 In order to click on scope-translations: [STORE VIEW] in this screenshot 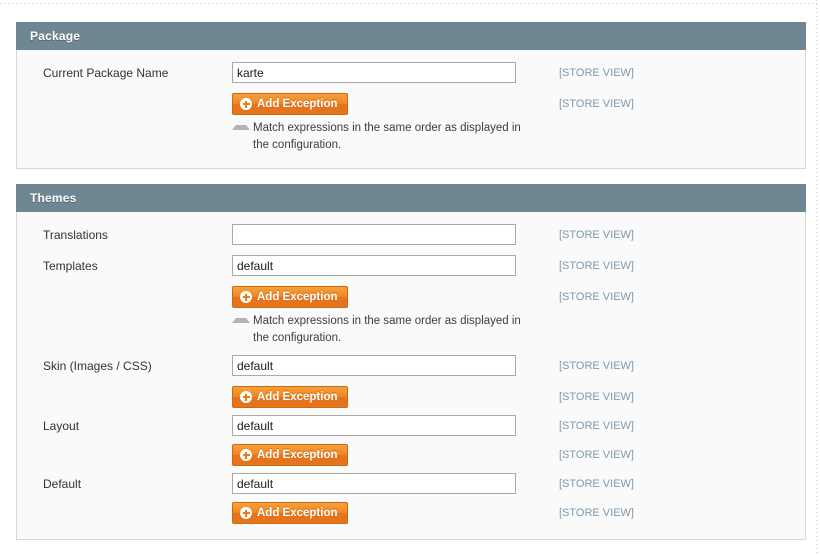, I will do `click(596, 235)`.